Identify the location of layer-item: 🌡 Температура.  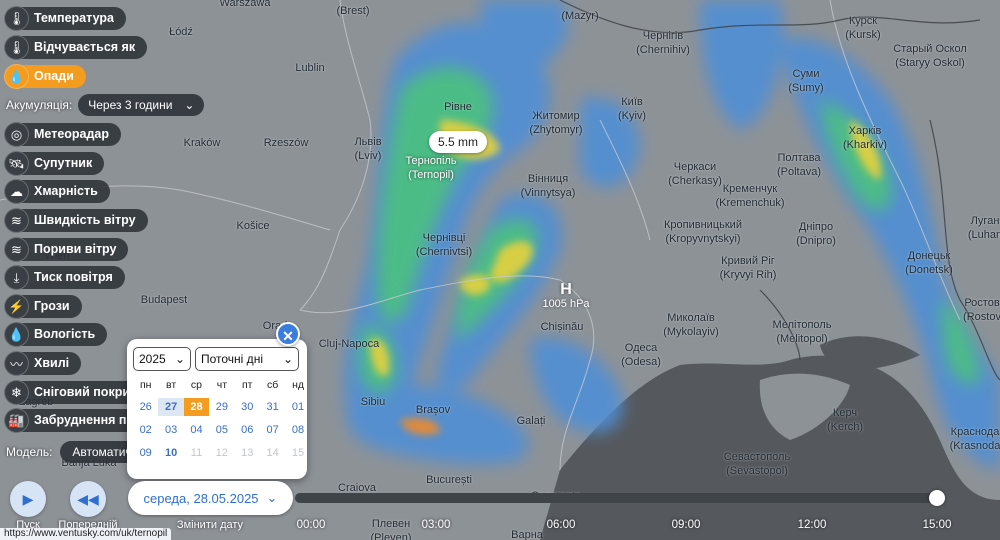
(65, 18).